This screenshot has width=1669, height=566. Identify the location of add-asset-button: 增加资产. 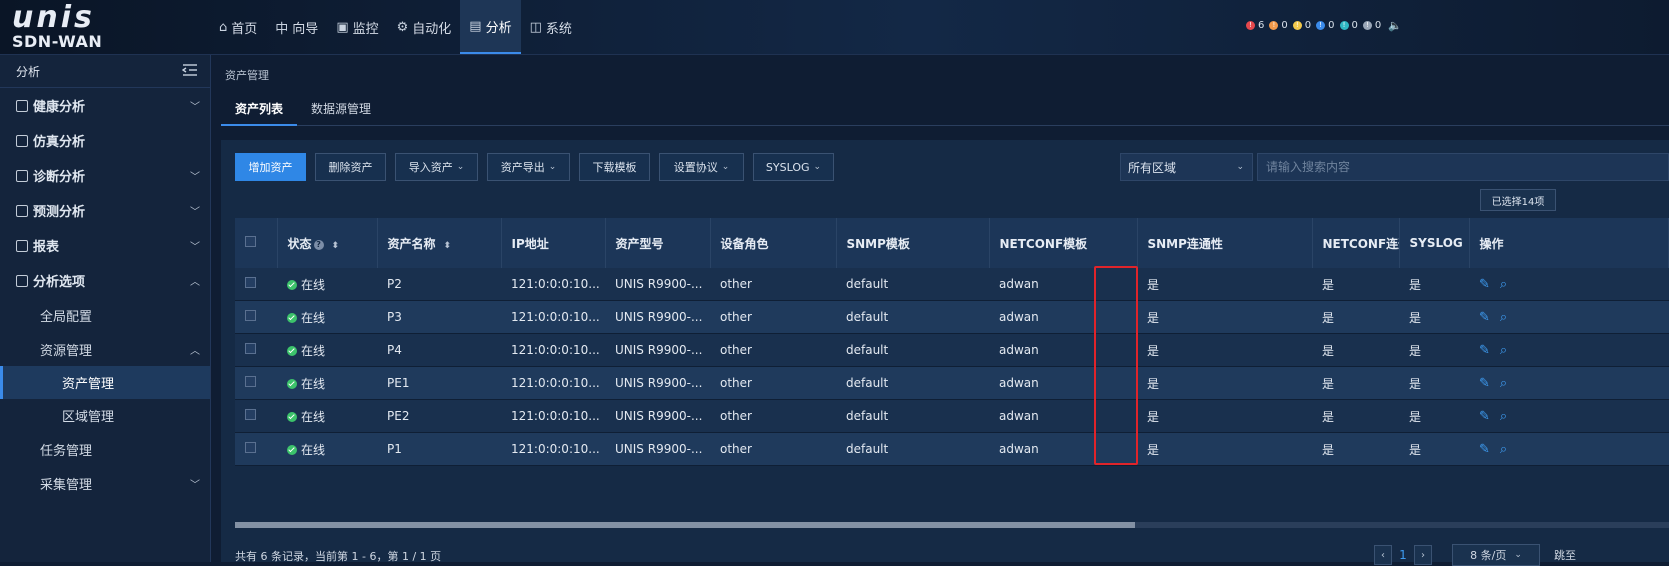
(270, 167).